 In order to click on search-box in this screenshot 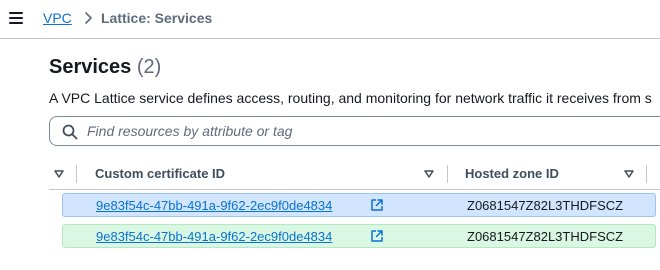, I will do `click(354, 131)`.